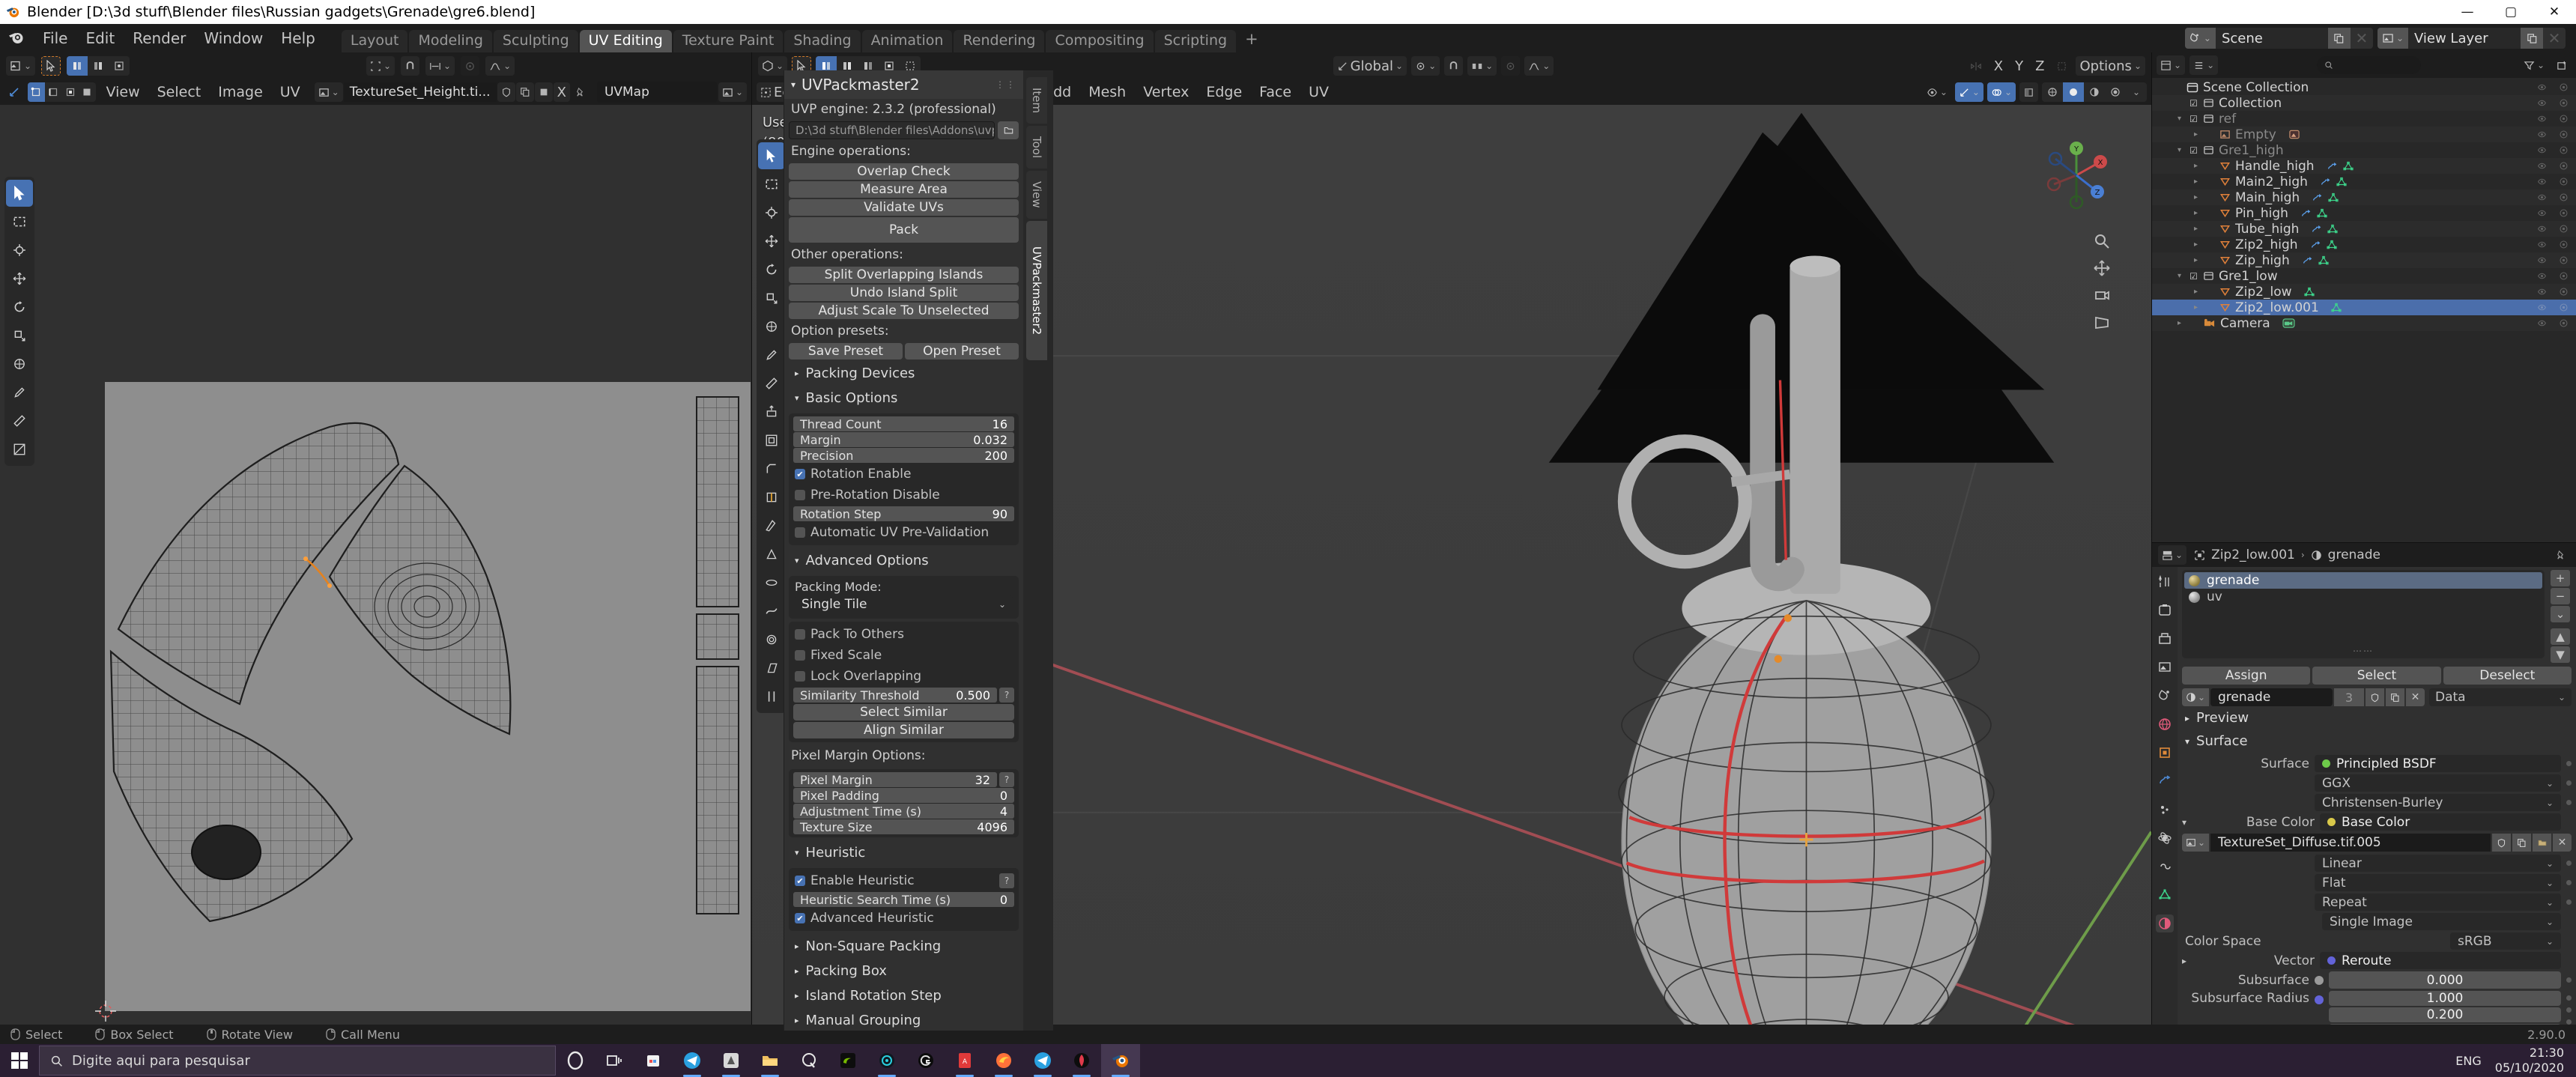  What do you see at coordinates (904, 971) in the screenshot?
I see `packing-box-section: ▸ Packing Box` at bounding box center [904, 971].